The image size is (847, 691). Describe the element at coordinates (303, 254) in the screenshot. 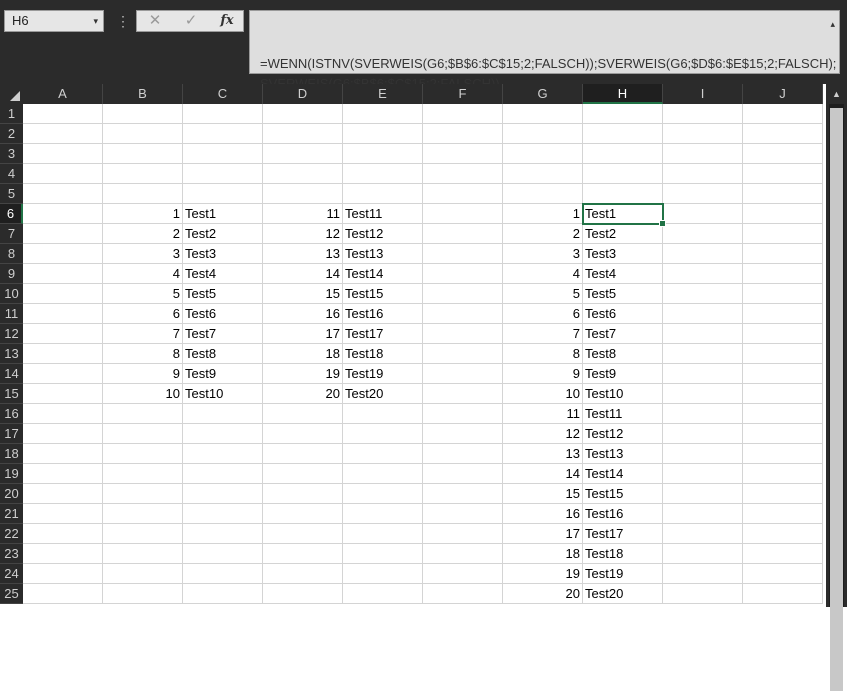

I see `cell-d8: 13` at that location.